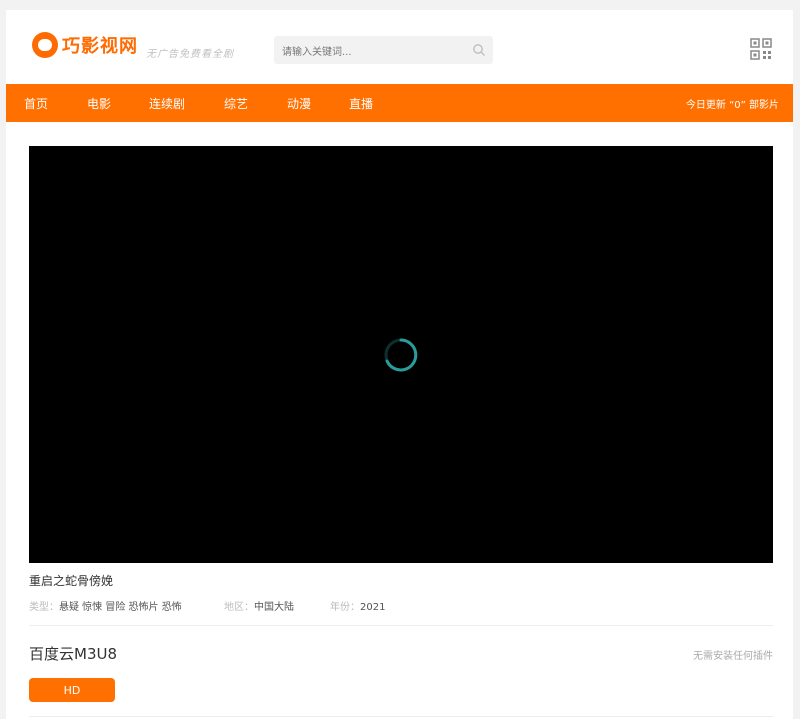 This screenshot has height=719, width=800. What do you see at coordinates (45, 45) in the screenshot?
I see `logo-icon` at bounding box center [45, 45].